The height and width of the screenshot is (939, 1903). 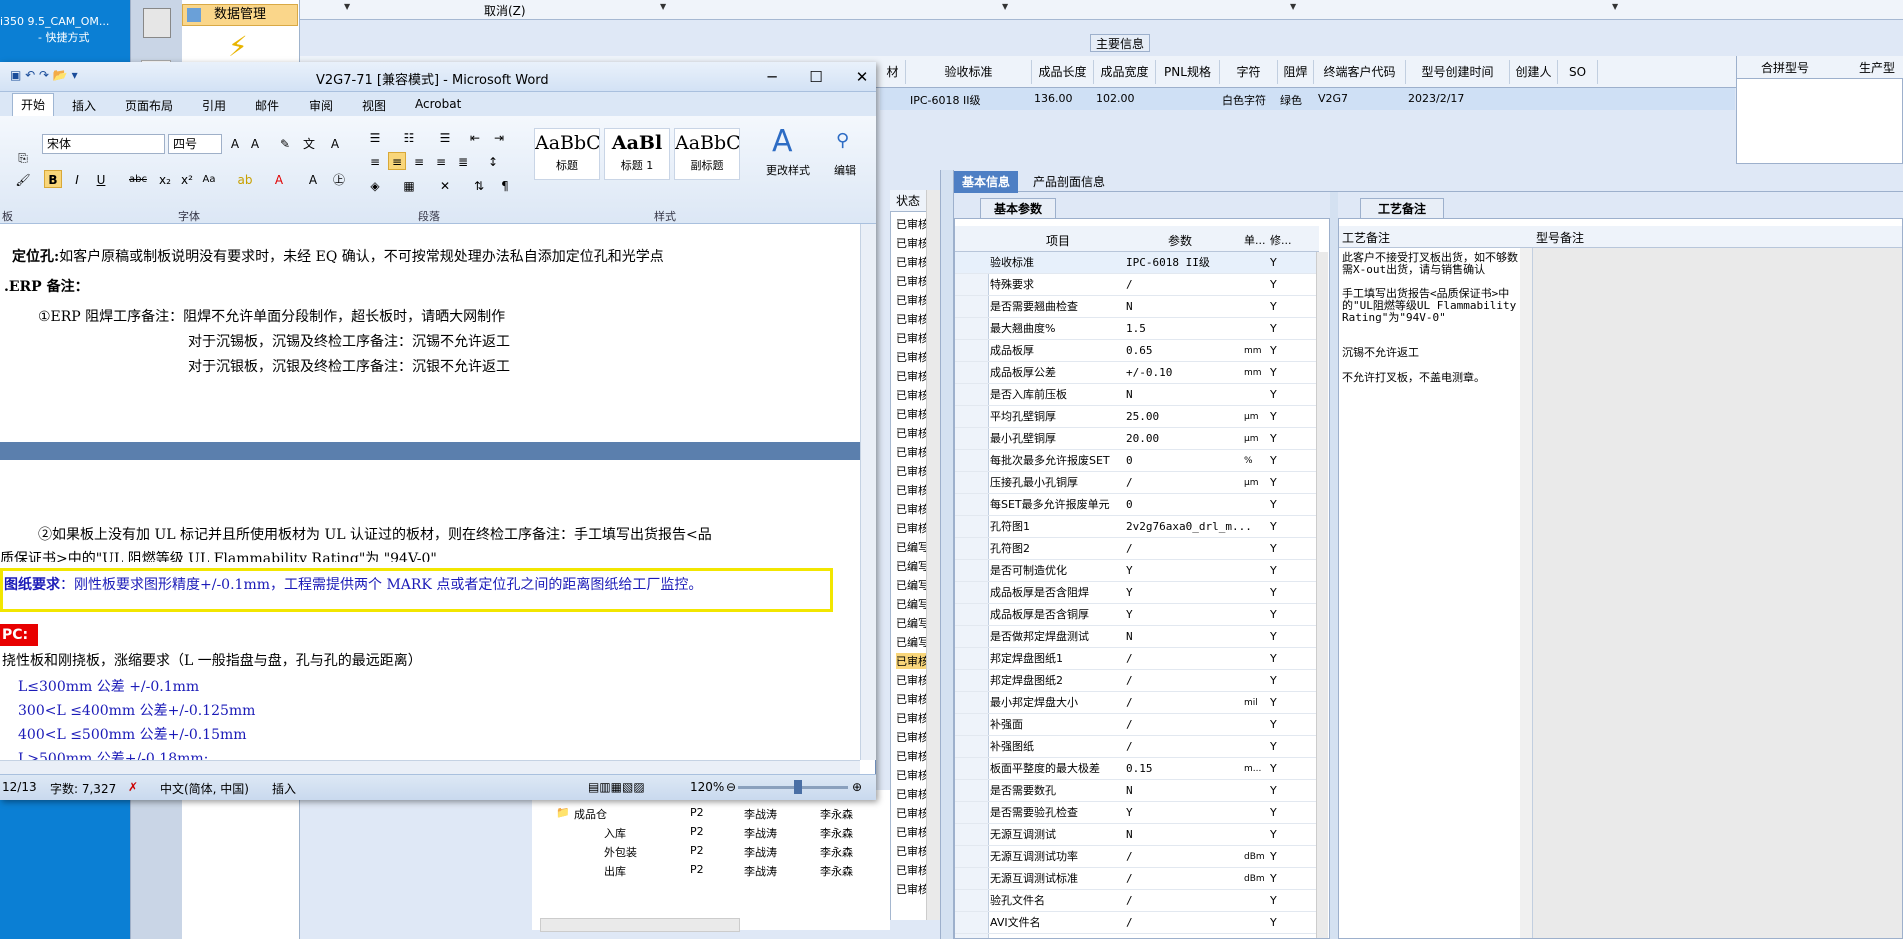 I want to click on quick-access-toolbar: ▣ ↶ ↷ 📂 ▾, so click(x=44, y=75).